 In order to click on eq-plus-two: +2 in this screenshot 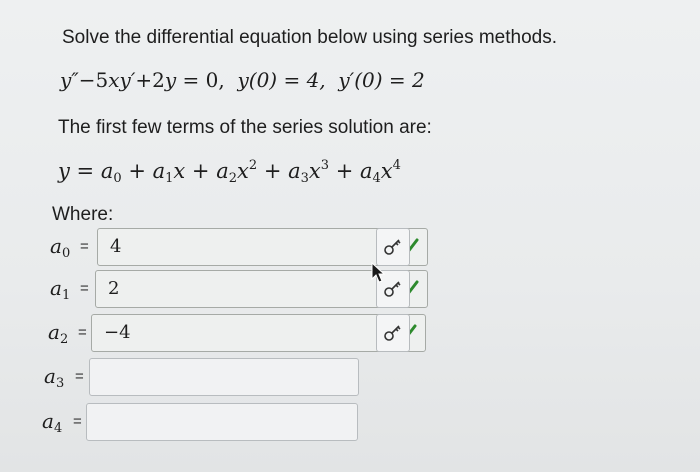, I will do `click(150, 80)`.